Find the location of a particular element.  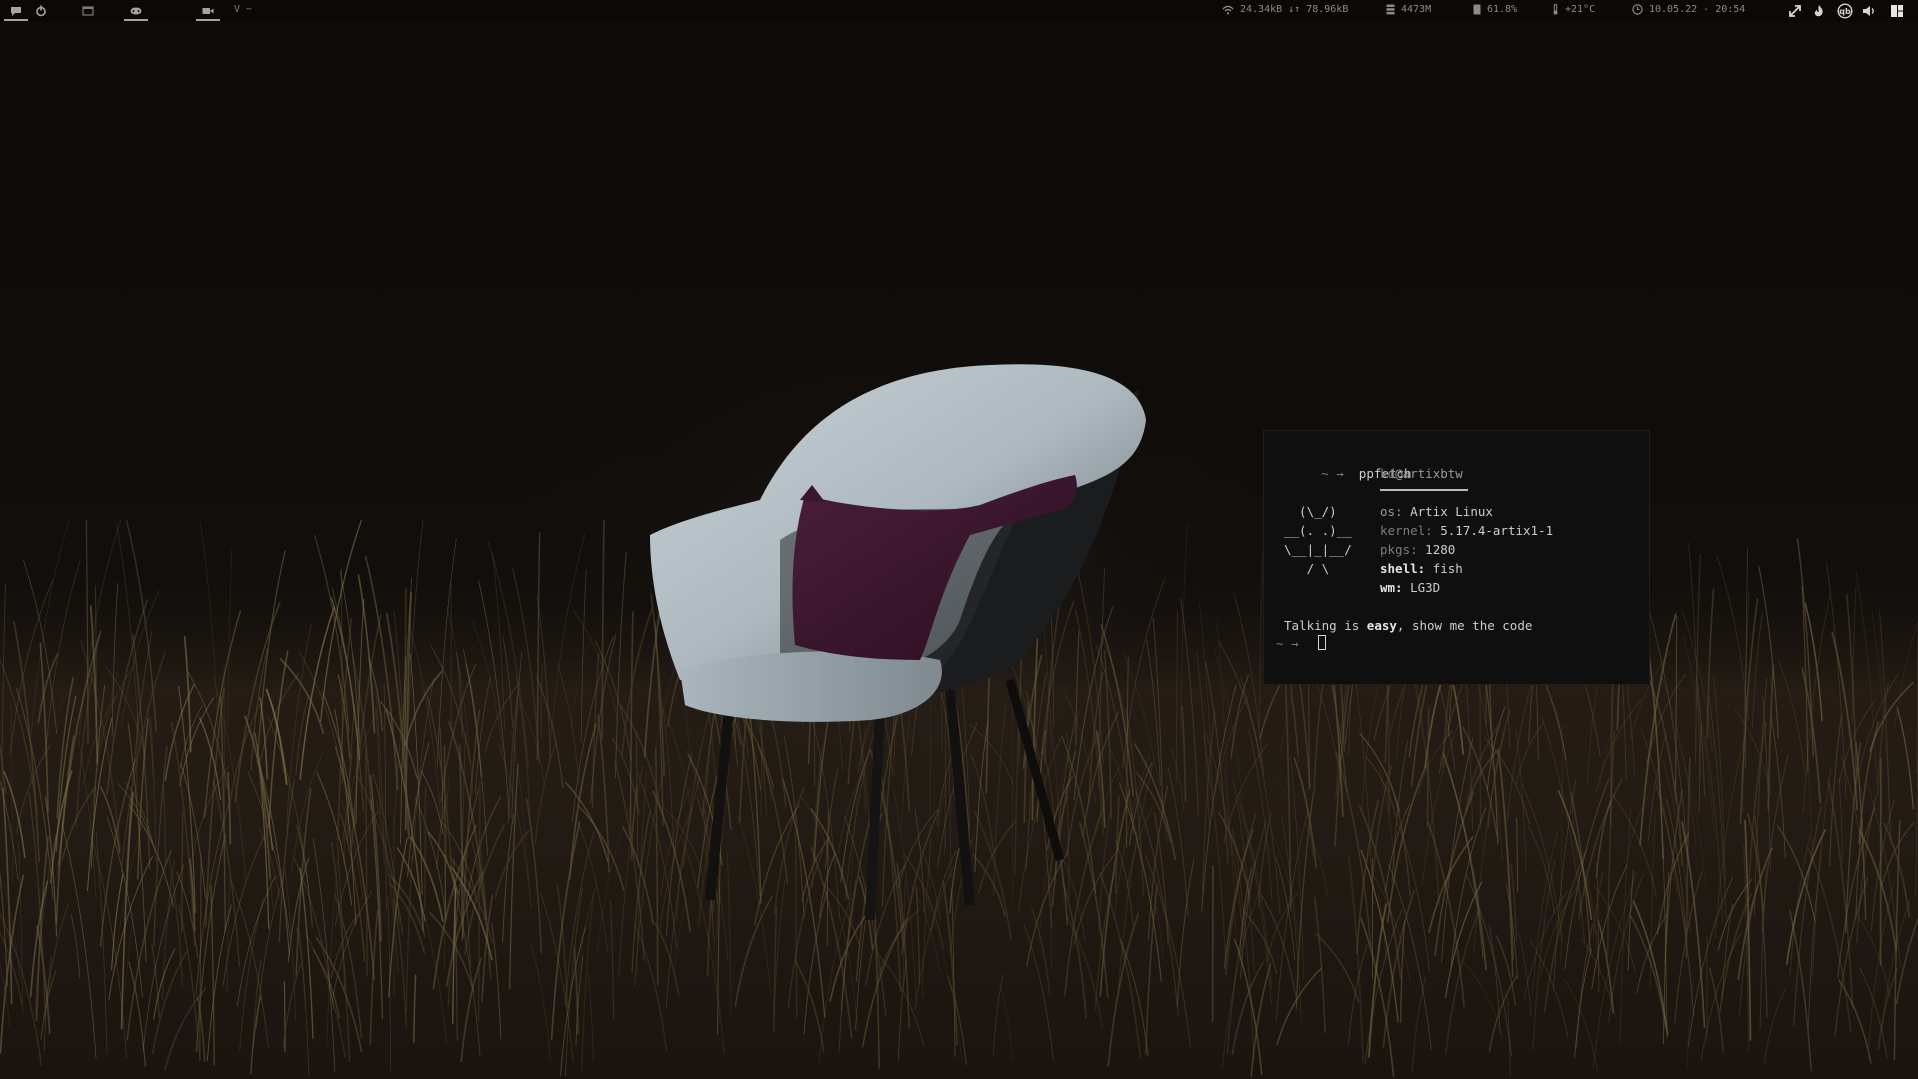

wifi-icon is located at coordinates (1228, 9).